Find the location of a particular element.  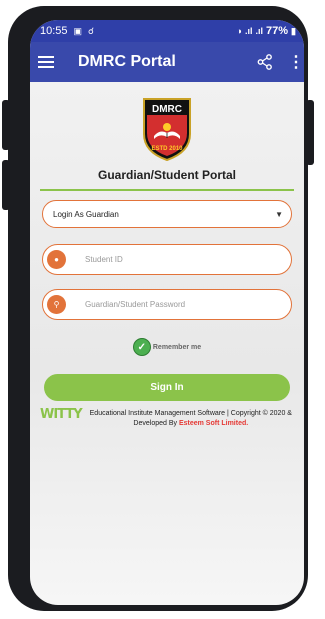

dmrc-logo: DMRC ESTD 2010 is located at coordinates (167, 130).